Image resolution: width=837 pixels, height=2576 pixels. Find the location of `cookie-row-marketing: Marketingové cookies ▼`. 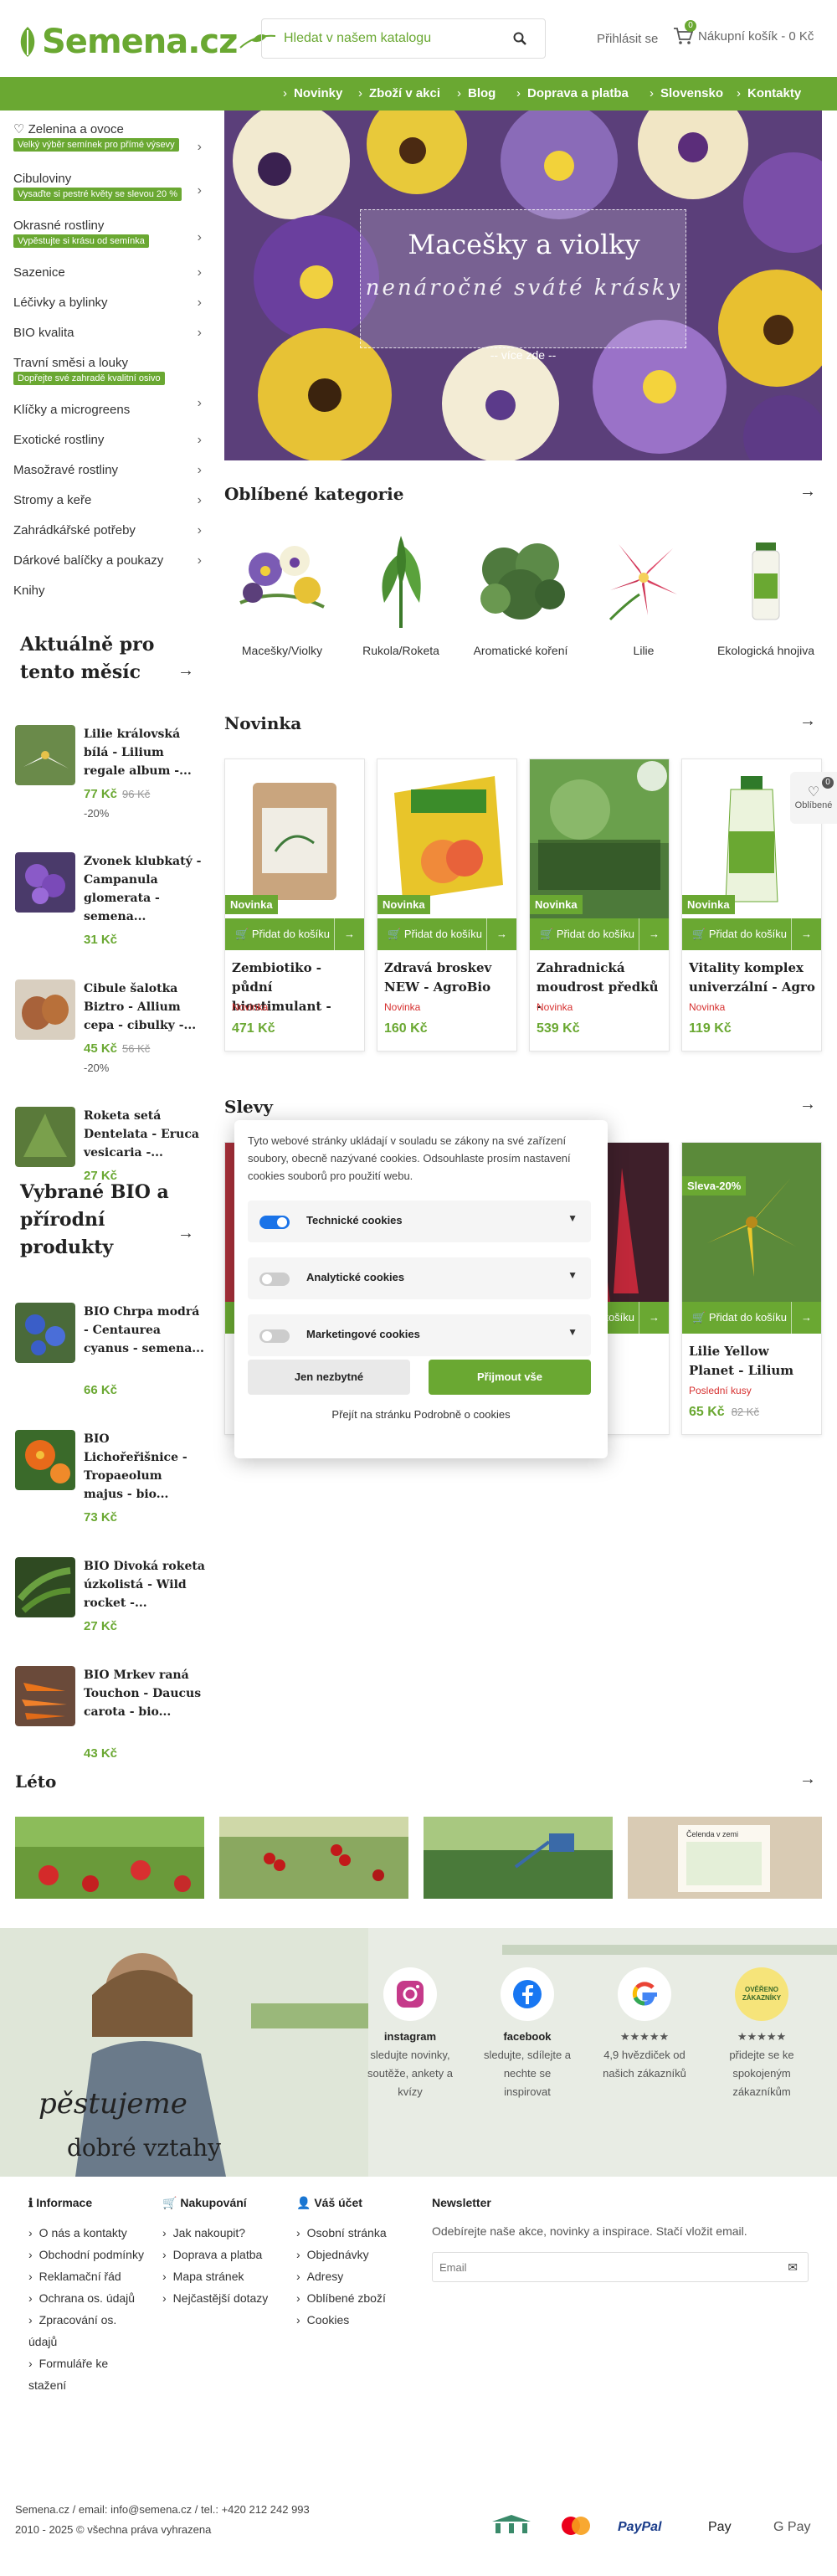

cookie-row-marketing: Marketingové cookies ▼ is located at coordinates (419, 1335).